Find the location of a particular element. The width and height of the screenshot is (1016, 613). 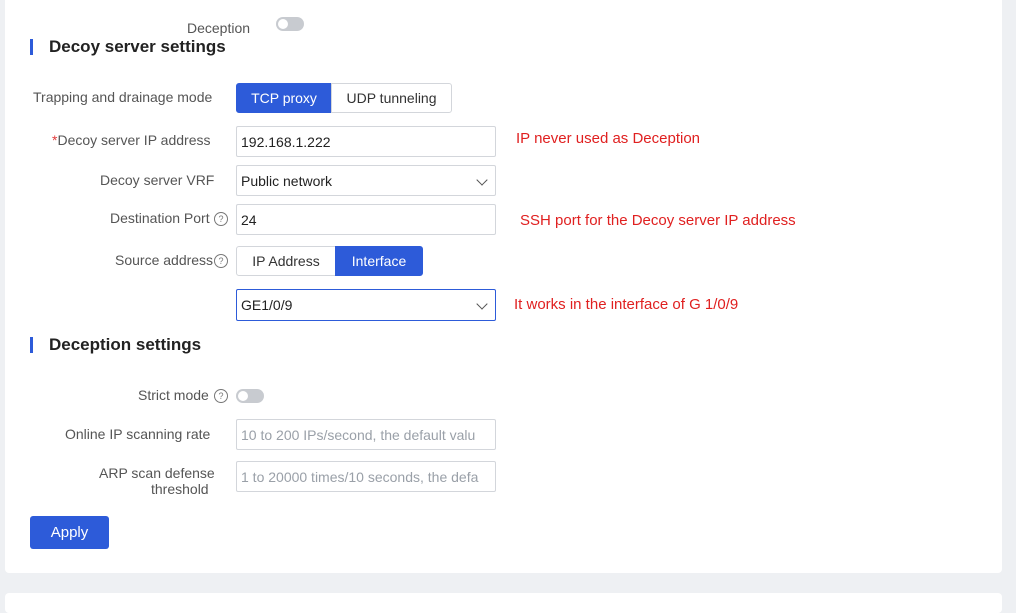

strict-mode-toggle is located at coordinates (250, 396).